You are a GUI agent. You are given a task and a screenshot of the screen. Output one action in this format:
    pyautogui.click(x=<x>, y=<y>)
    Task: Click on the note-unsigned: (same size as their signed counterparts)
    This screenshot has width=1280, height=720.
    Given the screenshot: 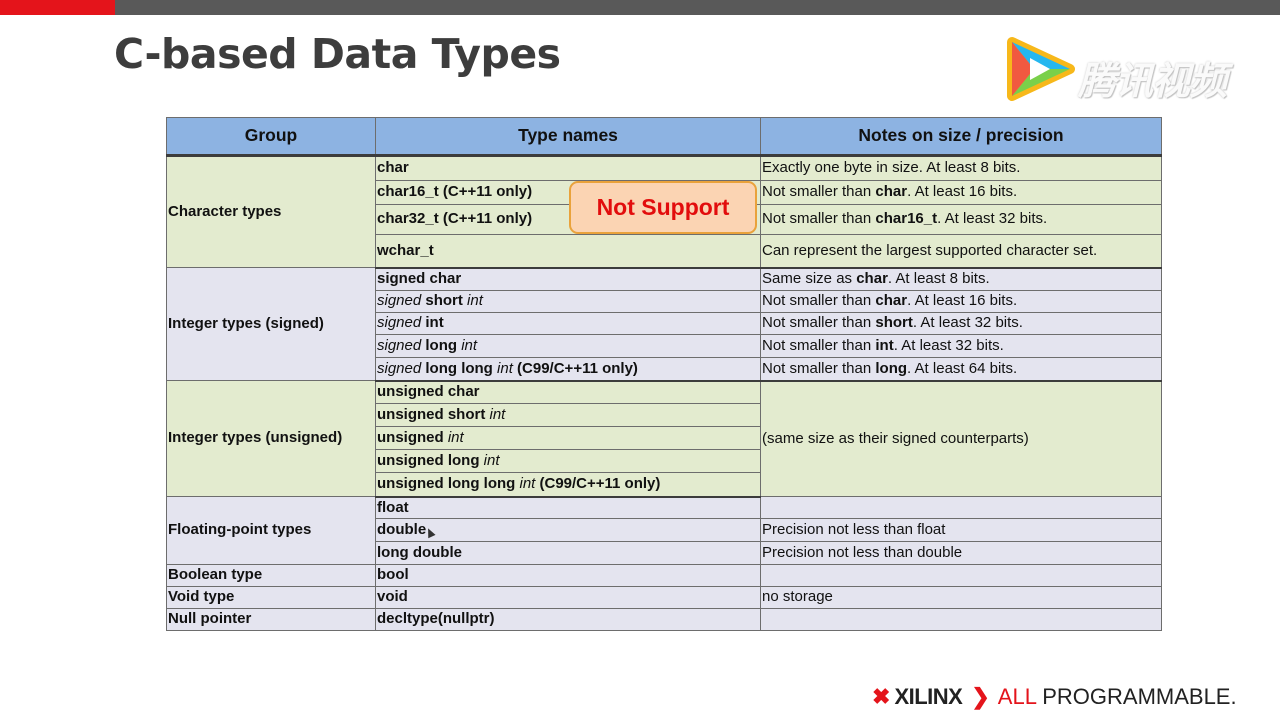 What is the action you would take?
    pyautogui.click(x=961, y=438)
    